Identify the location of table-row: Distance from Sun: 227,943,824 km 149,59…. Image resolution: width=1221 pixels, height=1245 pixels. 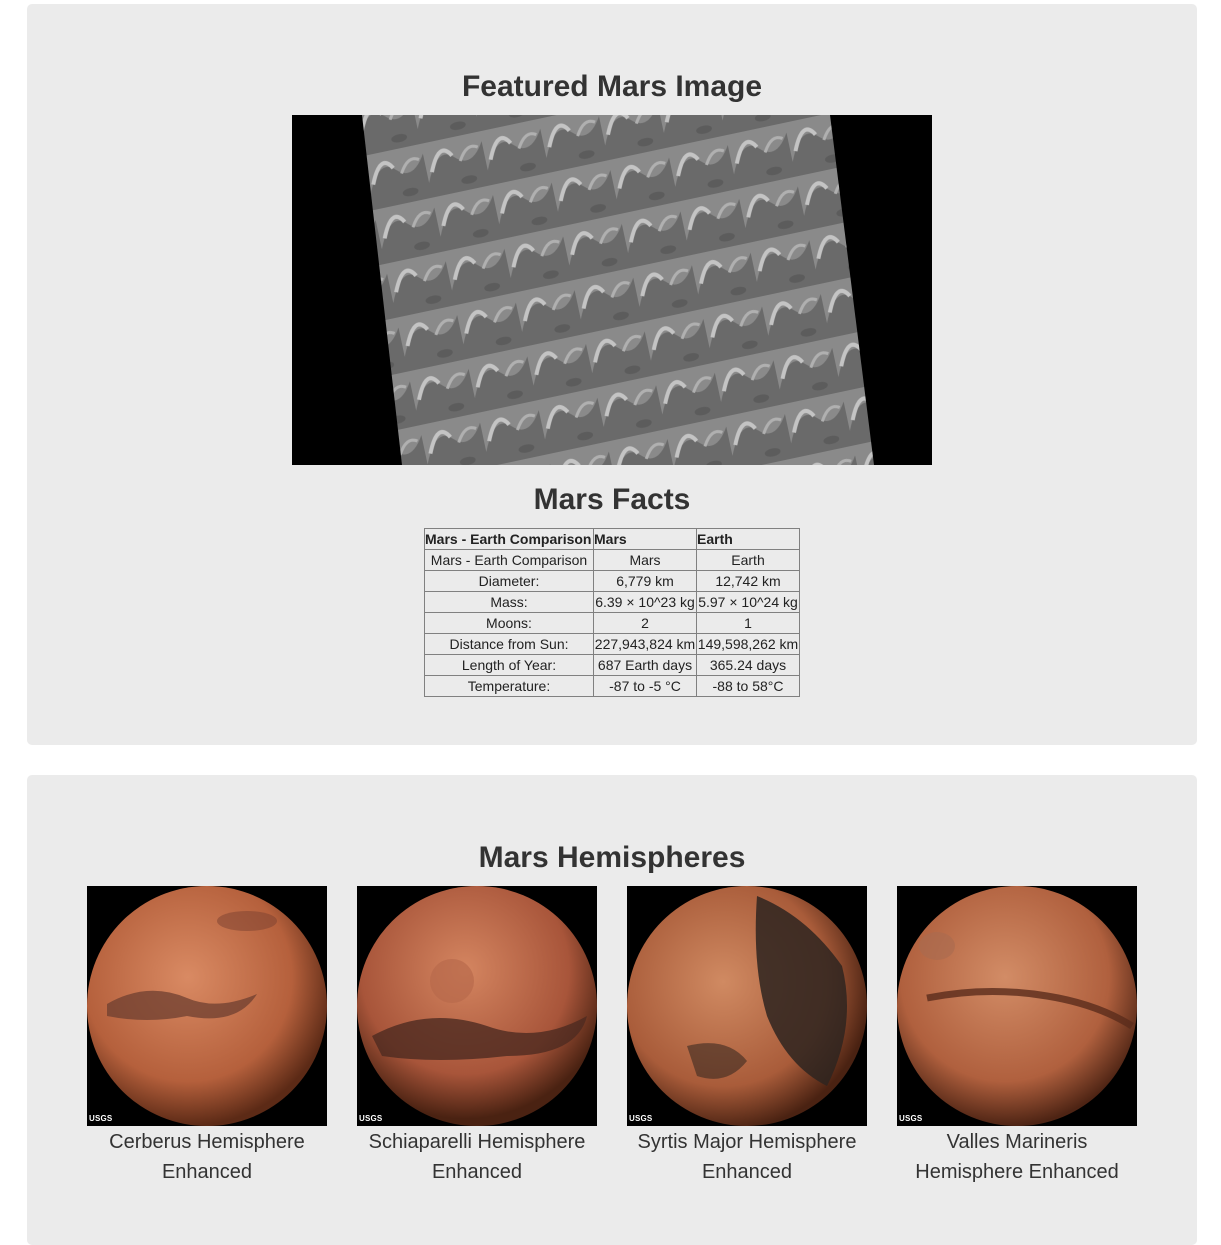
(612, 644).